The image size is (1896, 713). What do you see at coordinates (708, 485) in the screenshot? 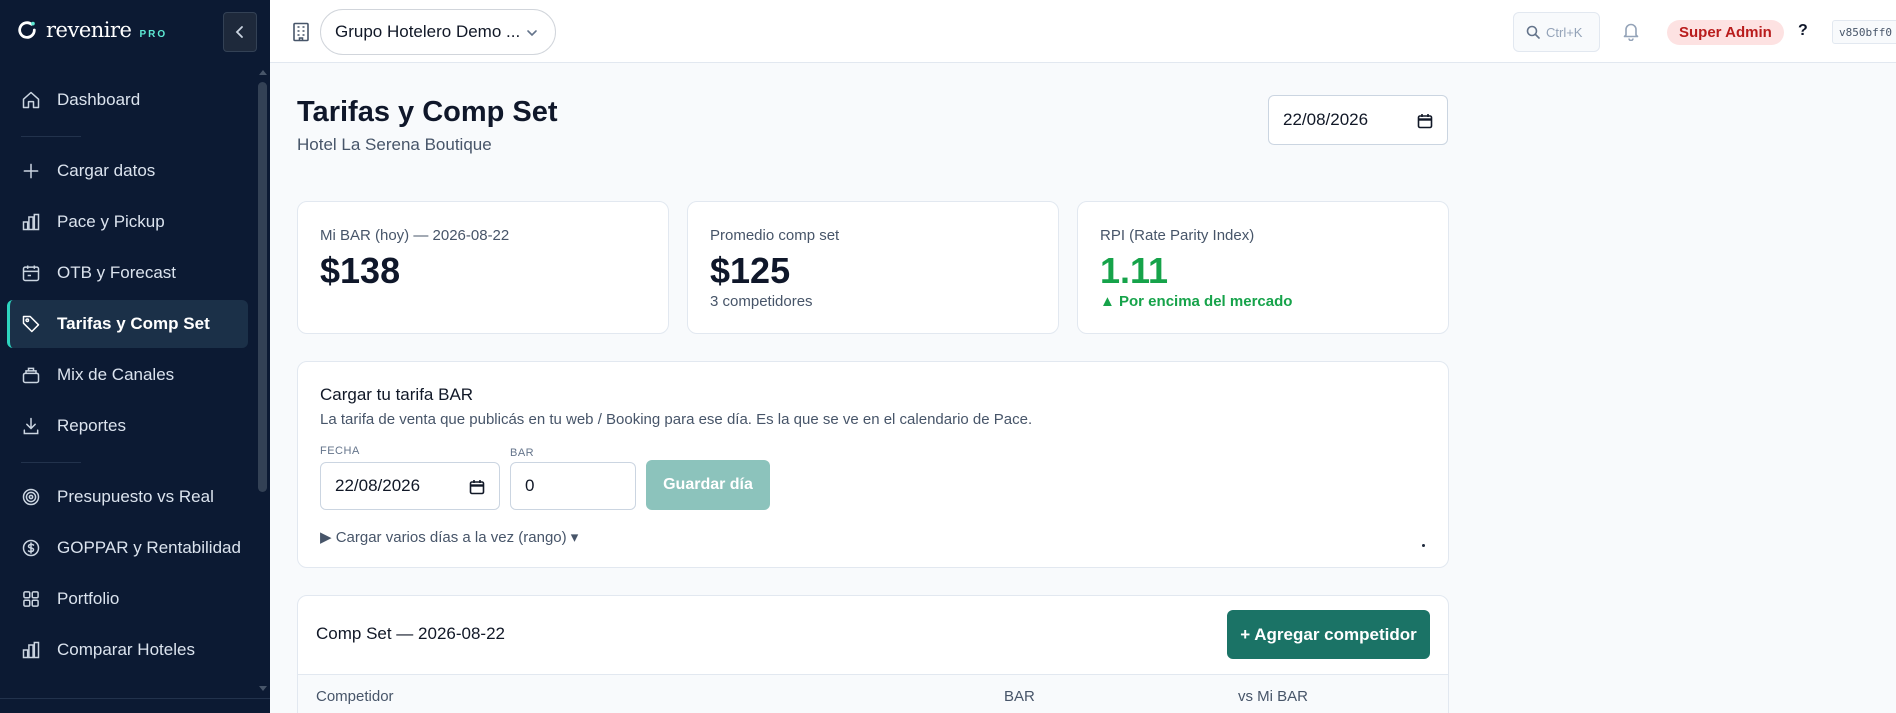
I see `save-day-button: Guardar día` at bounding box center [708, 485].